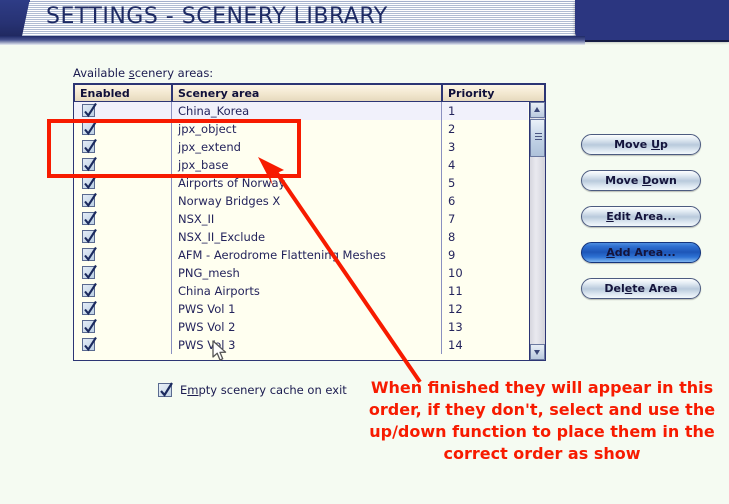 The image size is (729, 504). Describe the element at coordinates (165, 389) in the screenshot. I see `empty-cache-checkbox` at that location.